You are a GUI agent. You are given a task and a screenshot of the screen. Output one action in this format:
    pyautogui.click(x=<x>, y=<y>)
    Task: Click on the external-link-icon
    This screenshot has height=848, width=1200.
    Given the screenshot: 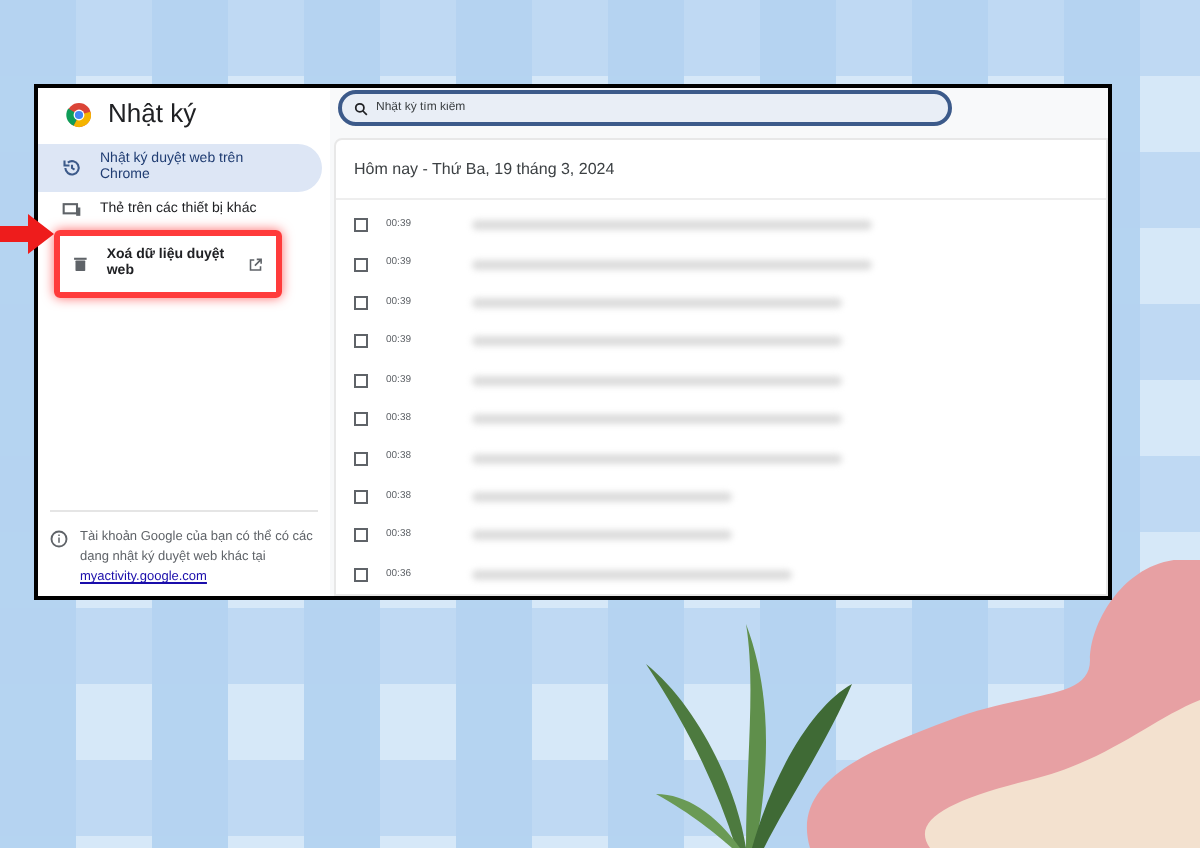 What is the action you would take?
    pyautogui.click(x=256, y=264)
    